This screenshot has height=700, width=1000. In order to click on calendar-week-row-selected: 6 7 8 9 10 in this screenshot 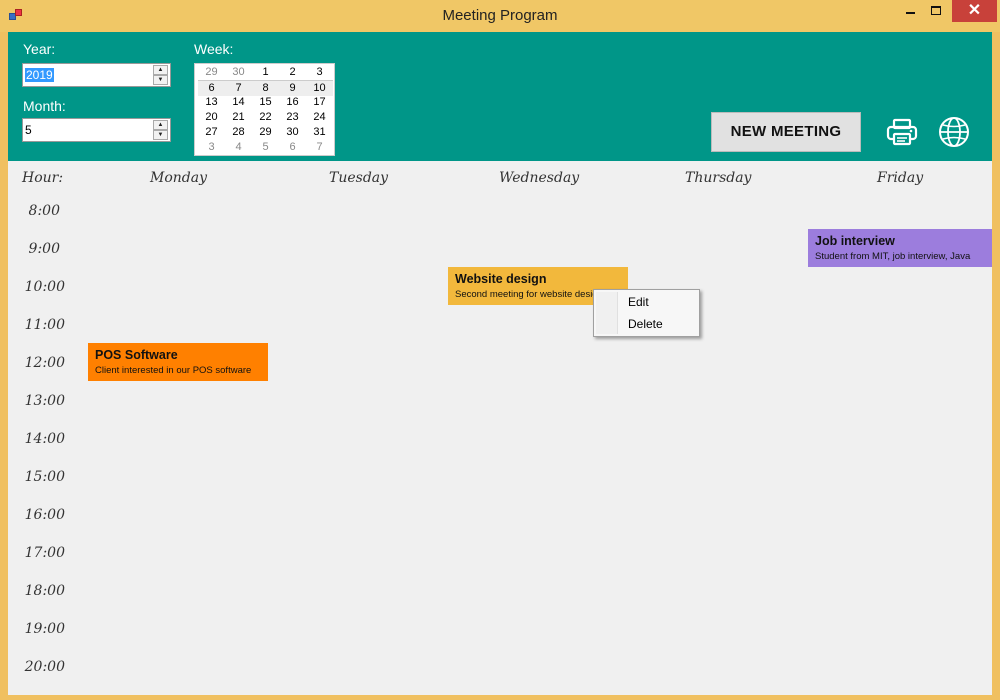, I will do `click(265, 88)`.